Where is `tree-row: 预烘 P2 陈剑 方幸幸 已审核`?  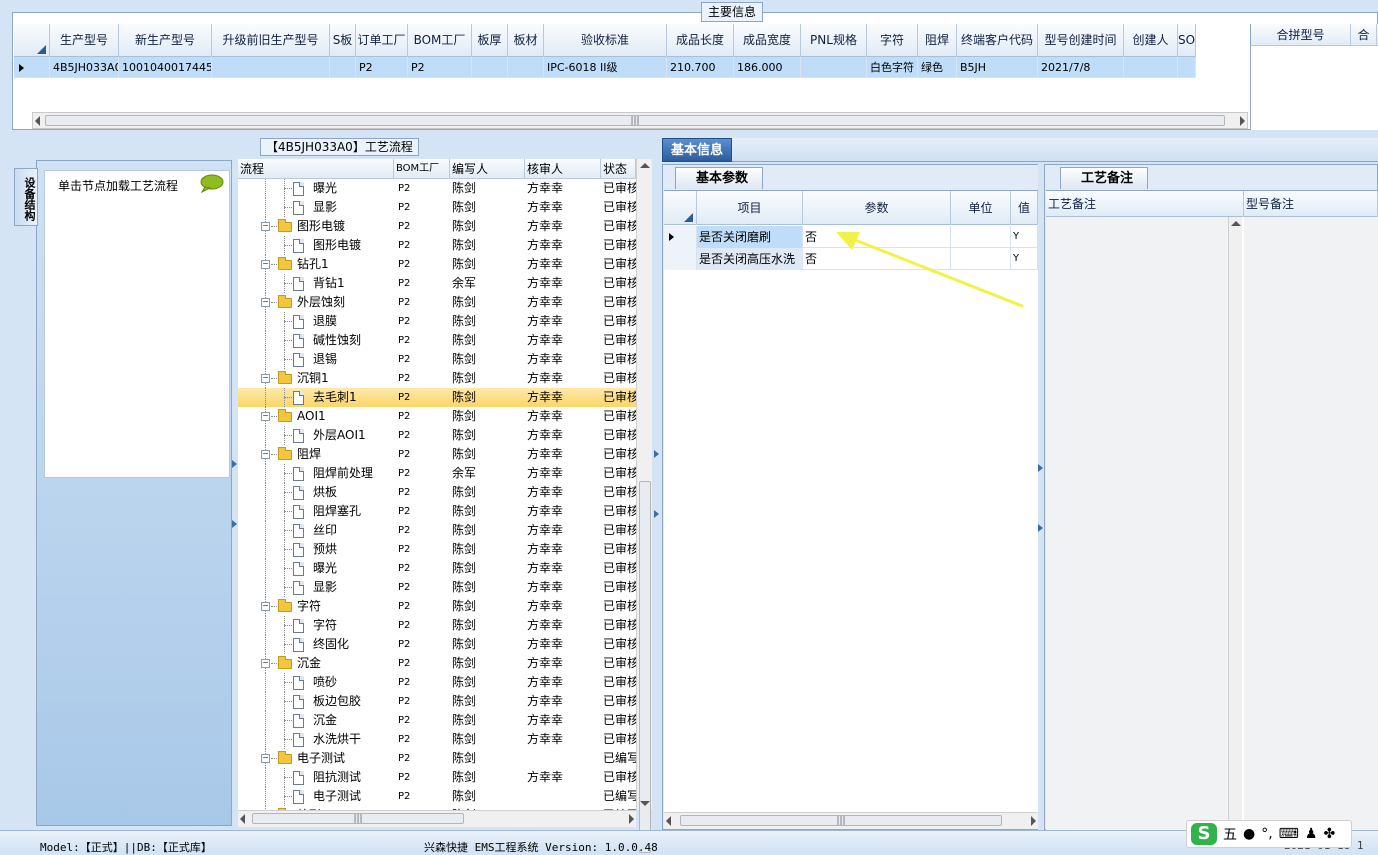
tree-row: 预烘 P2 陈剑 方幸幸 已审核 is located at coordinates (437, 549).